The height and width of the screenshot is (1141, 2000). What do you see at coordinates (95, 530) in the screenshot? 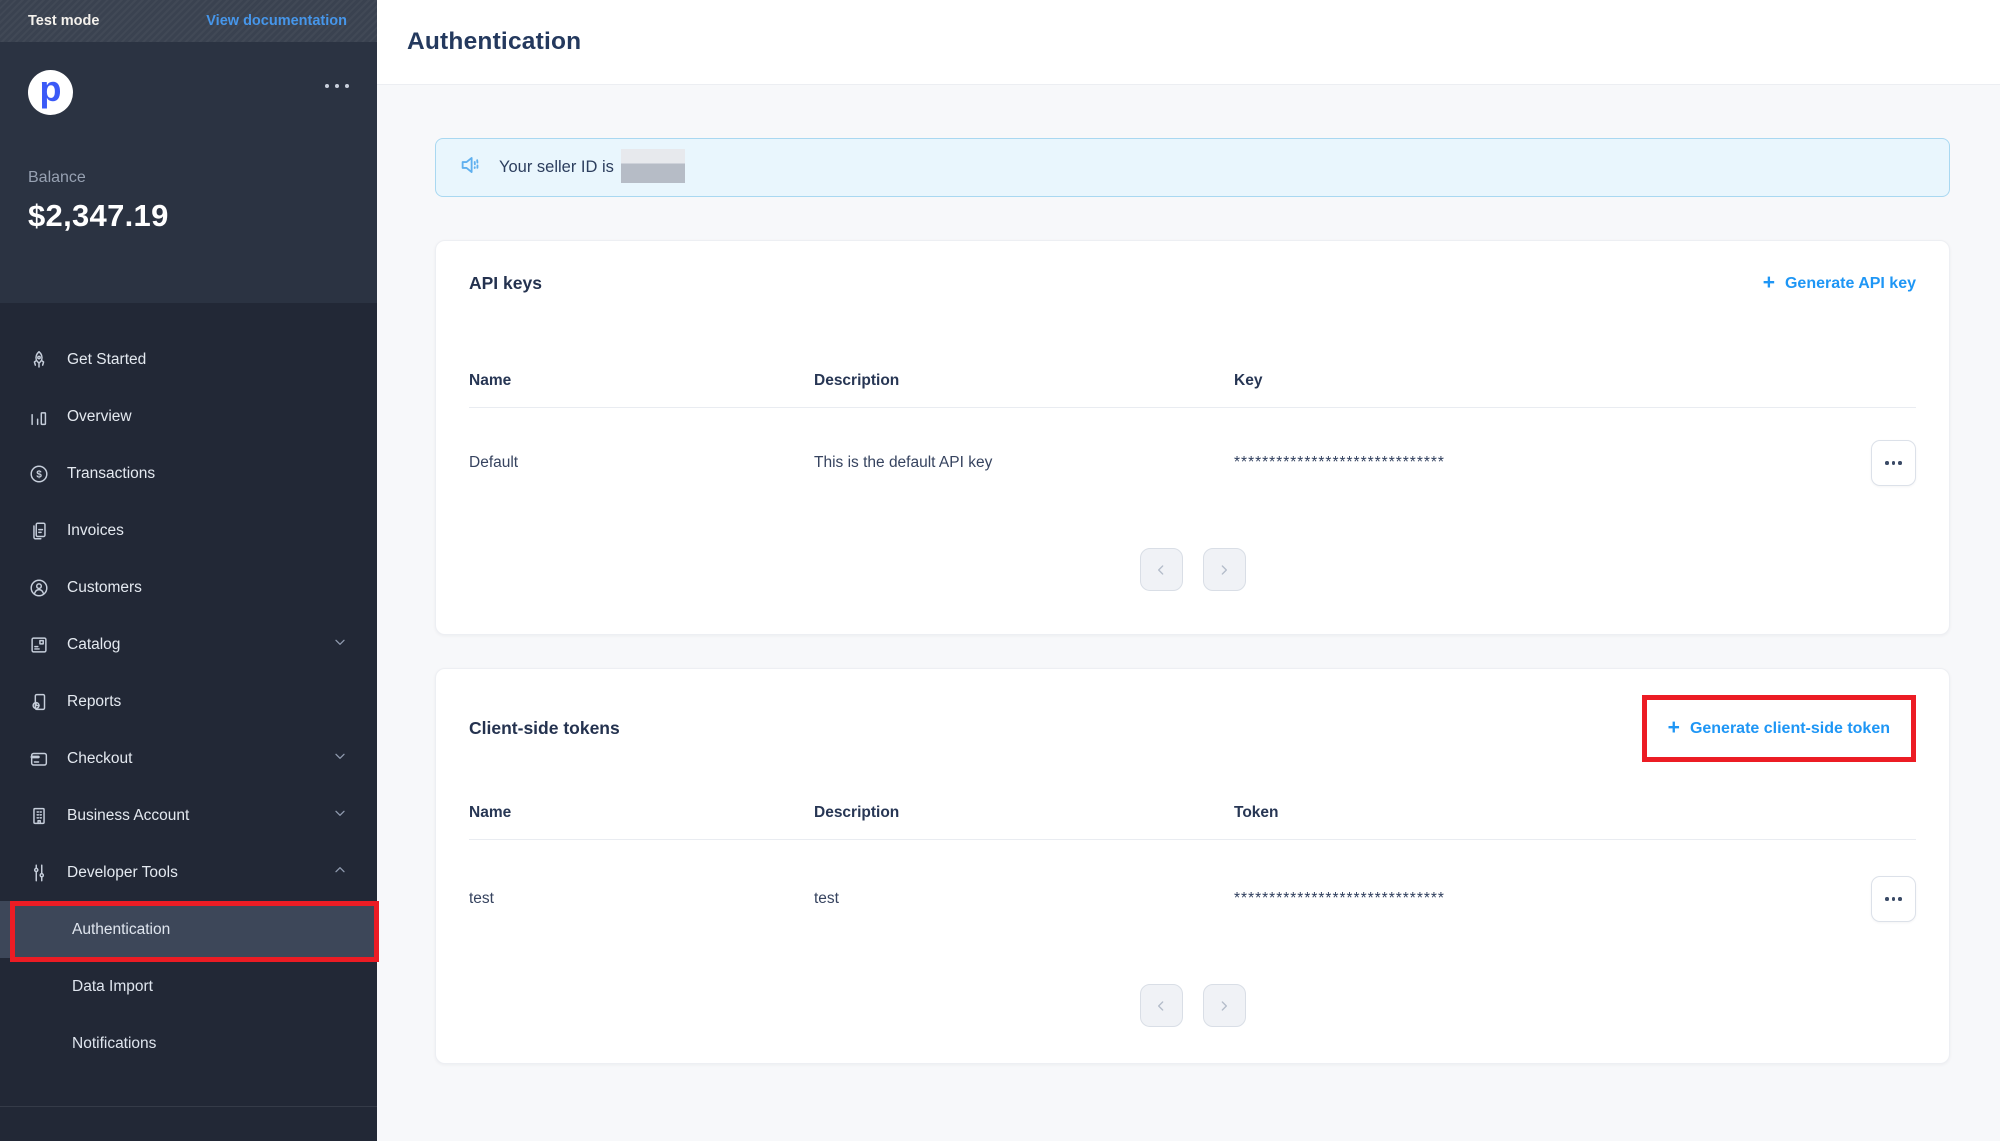
I see `sidebar-item-label: Invoices` at bounding box center [95, 530].